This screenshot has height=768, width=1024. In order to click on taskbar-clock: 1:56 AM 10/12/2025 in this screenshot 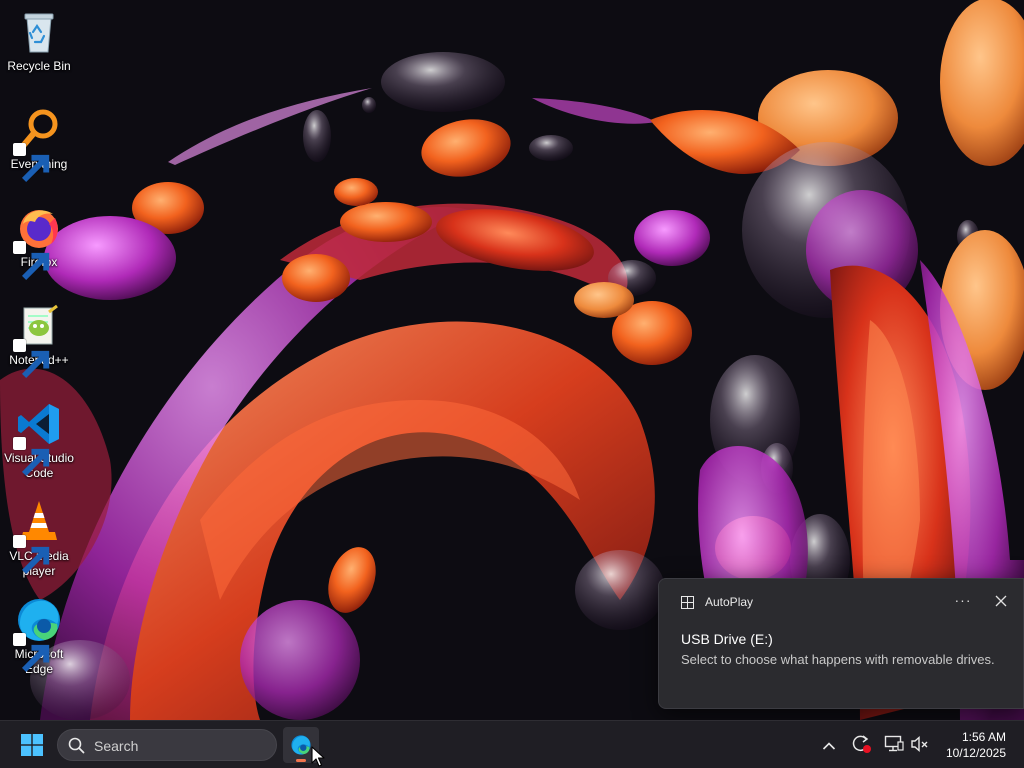, I will do `click(971, 745)`.